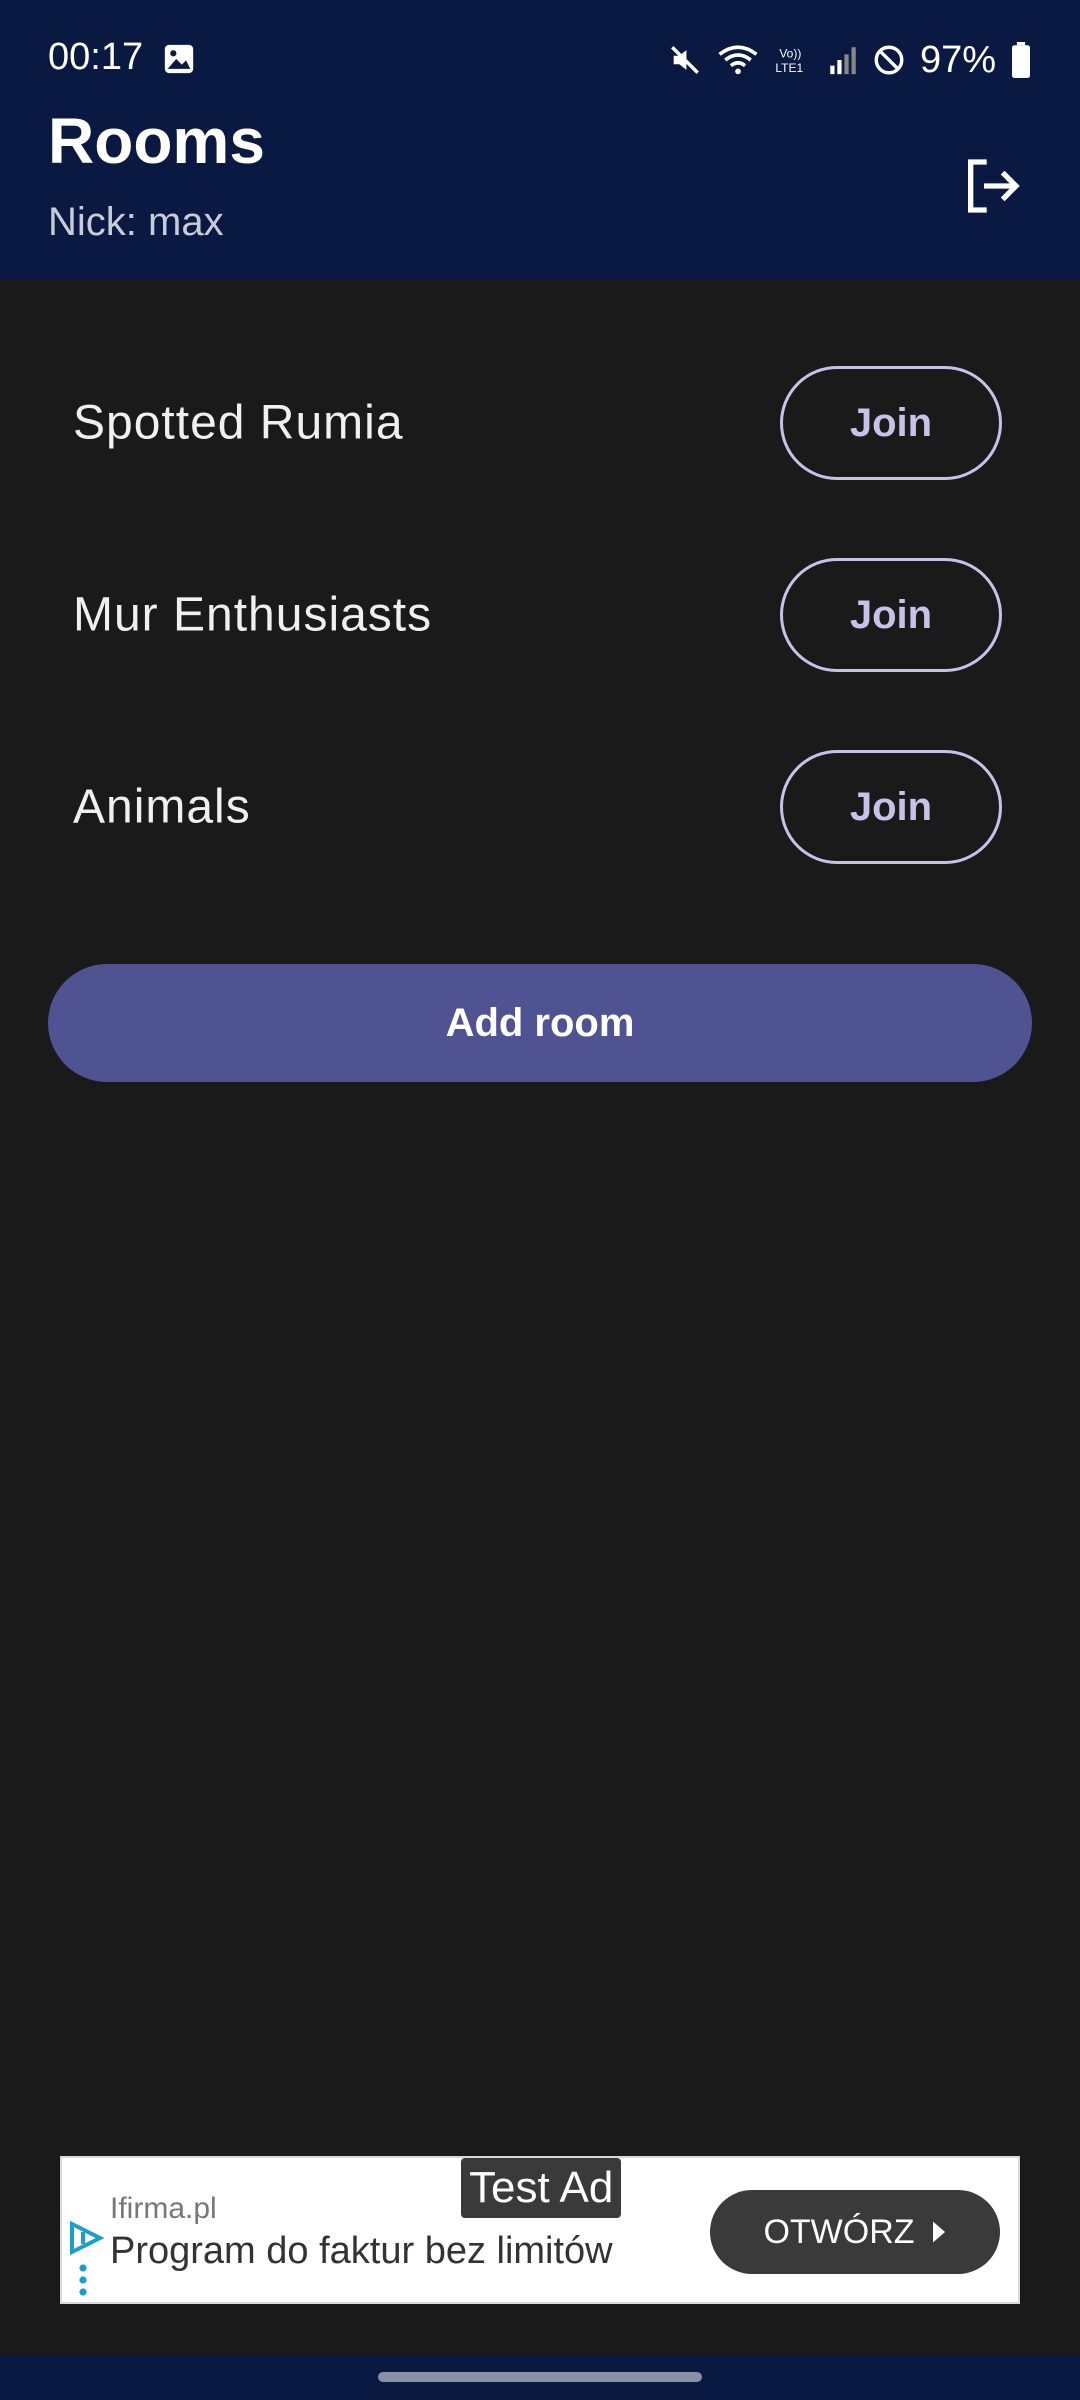 Image resolution: width=1080 pixels, height=2400 pixels. What do you see at coordinates (361, 2251) in the screenshot?
I see `ad-headline: Program do faktur bez limitów` at bounding box center [361, 2251].